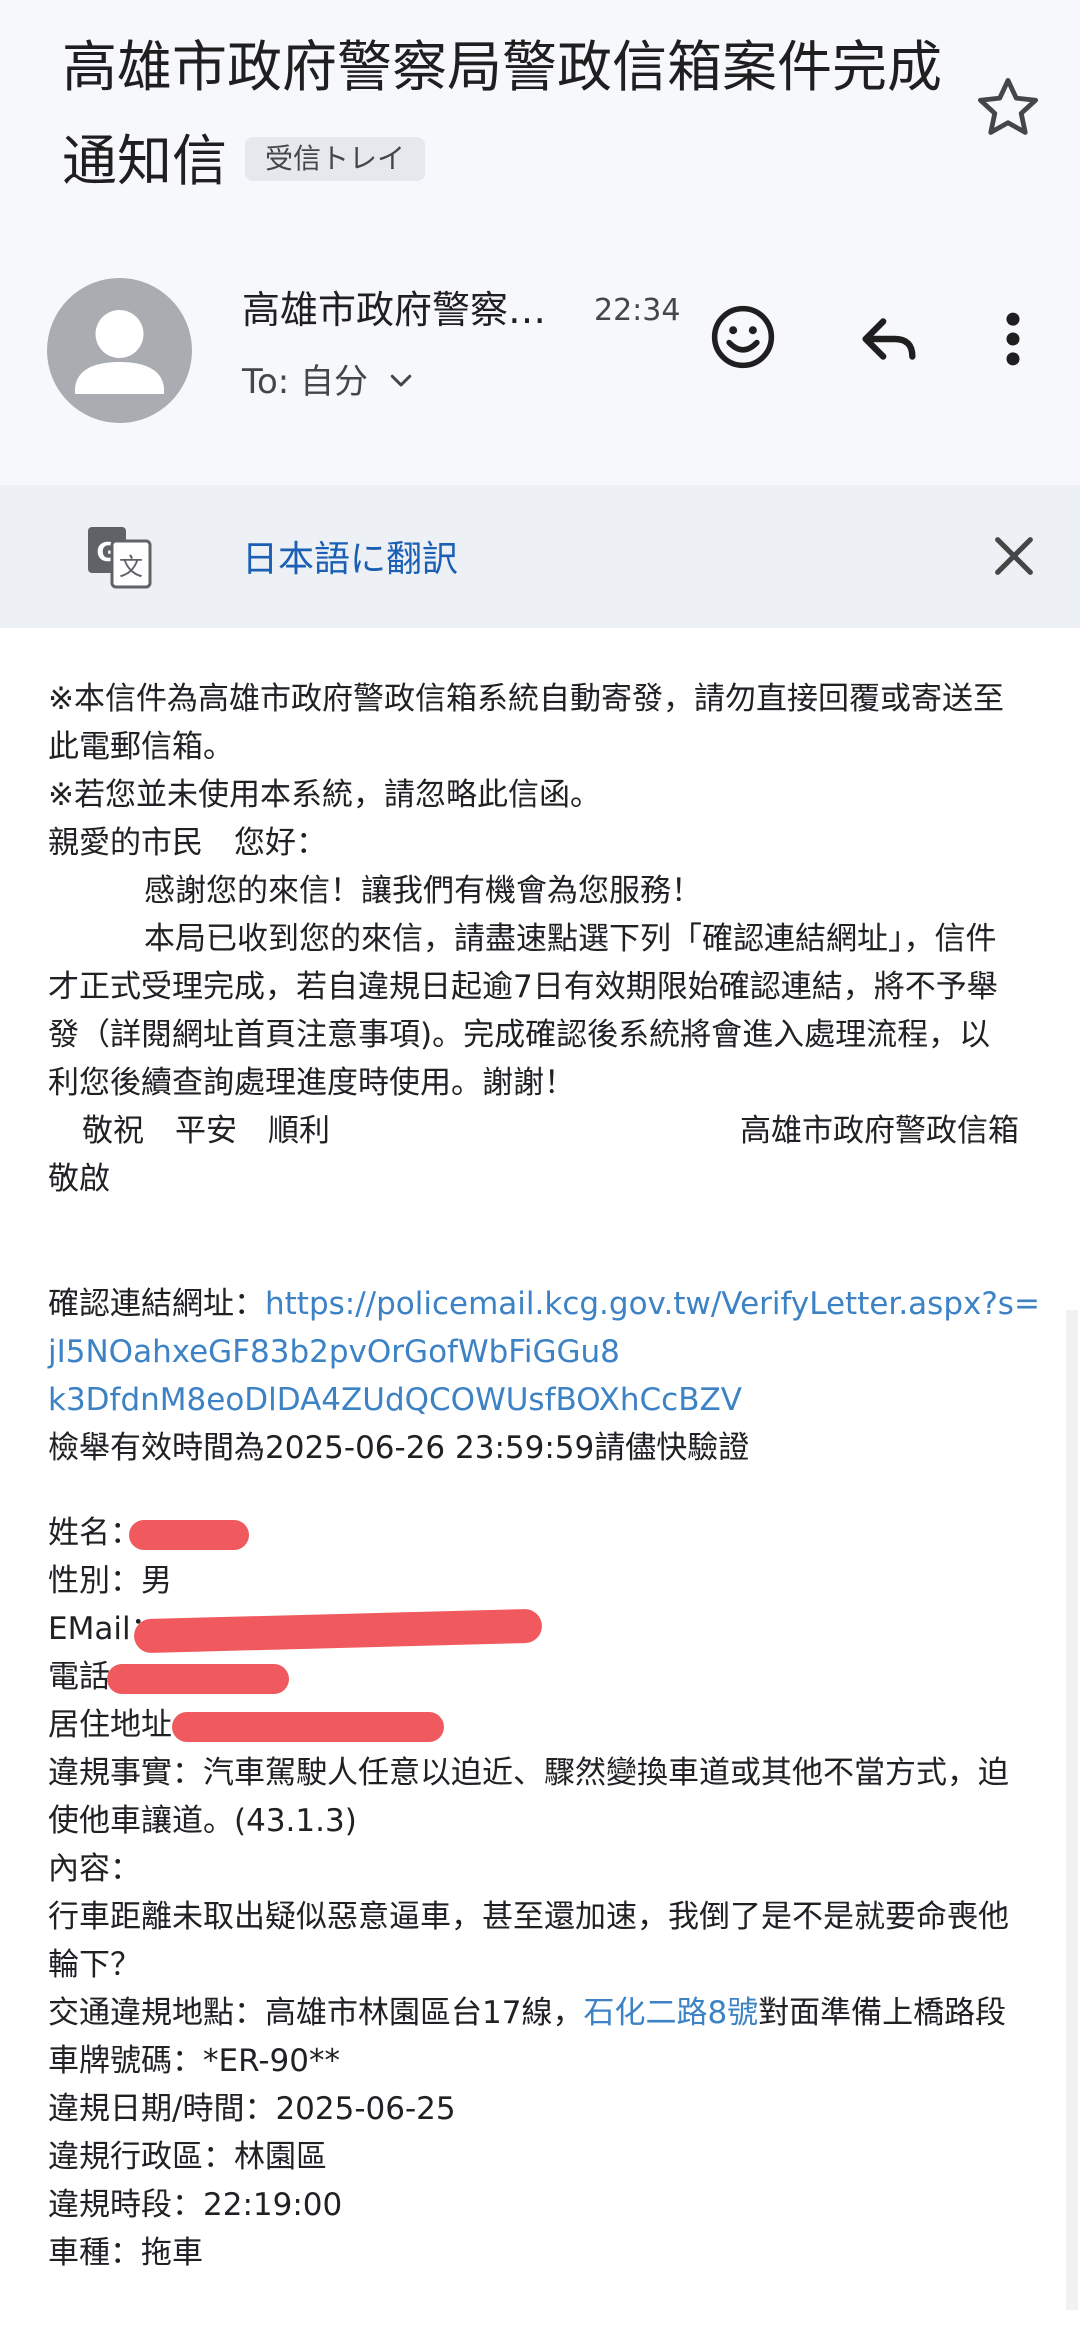 The height and width of the screenshot is (2326, 1080). I want to click on sender-name: 高雄市政府警察局警政信箱, so click(407, 310).